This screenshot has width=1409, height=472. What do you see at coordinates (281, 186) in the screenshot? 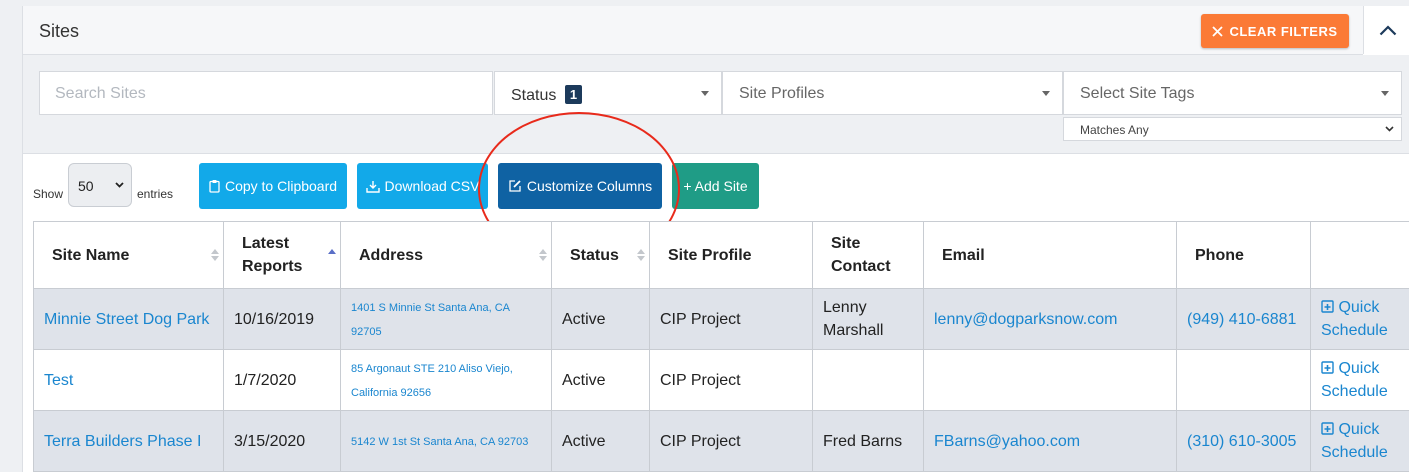
I see `copy-to-clipboard-label: Copy to Clipboard` at bounding box center [281, 186].